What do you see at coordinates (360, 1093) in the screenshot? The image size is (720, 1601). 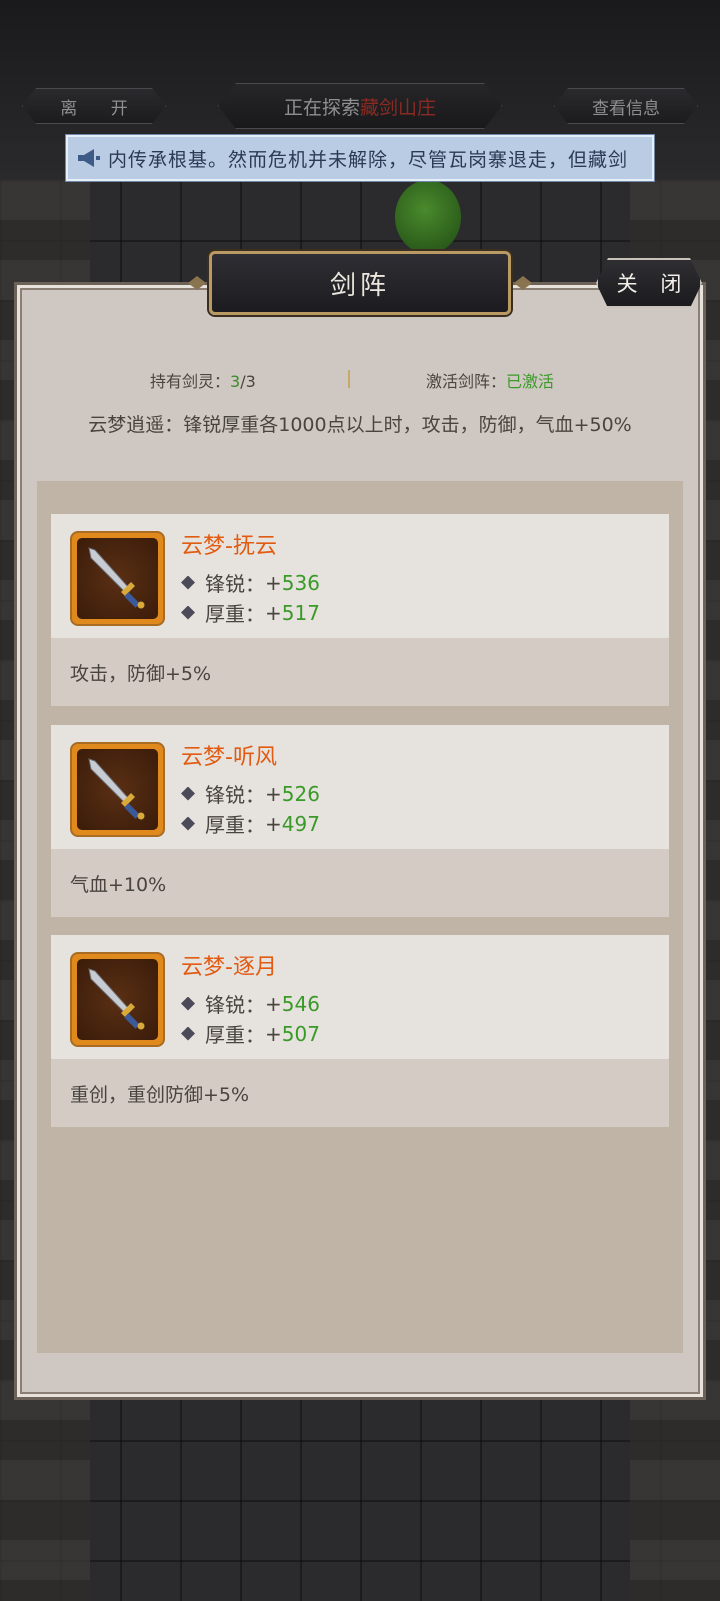 I see `sword-bonus: 重创，重创防御+5%` at bounding box center [360, 1093].